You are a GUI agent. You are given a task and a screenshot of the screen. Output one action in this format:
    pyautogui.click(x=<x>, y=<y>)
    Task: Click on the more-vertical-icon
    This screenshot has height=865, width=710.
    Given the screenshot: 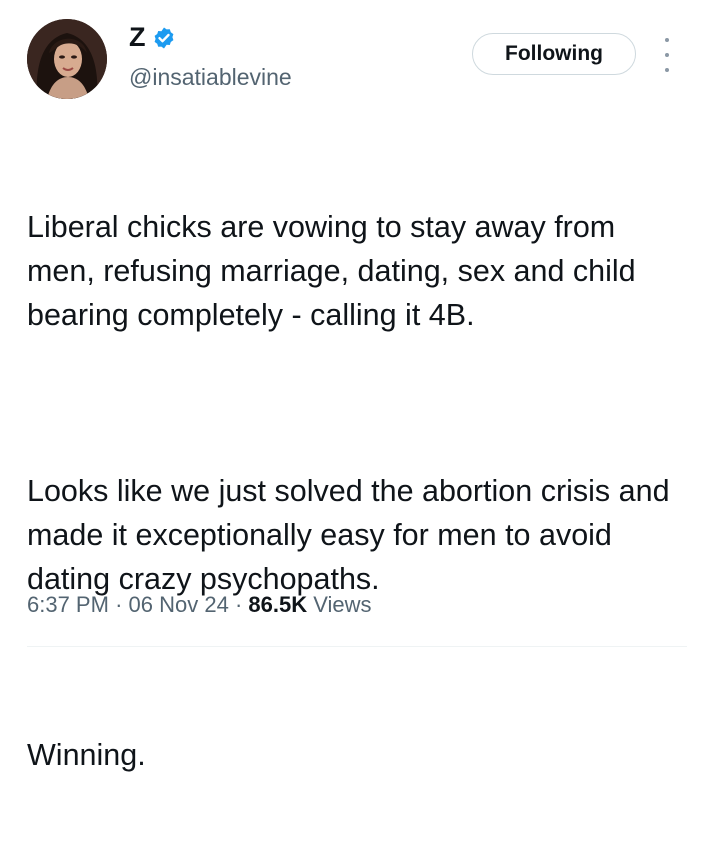 What is the action you would take?
    pyautogui.click(x=667, y=55)
    